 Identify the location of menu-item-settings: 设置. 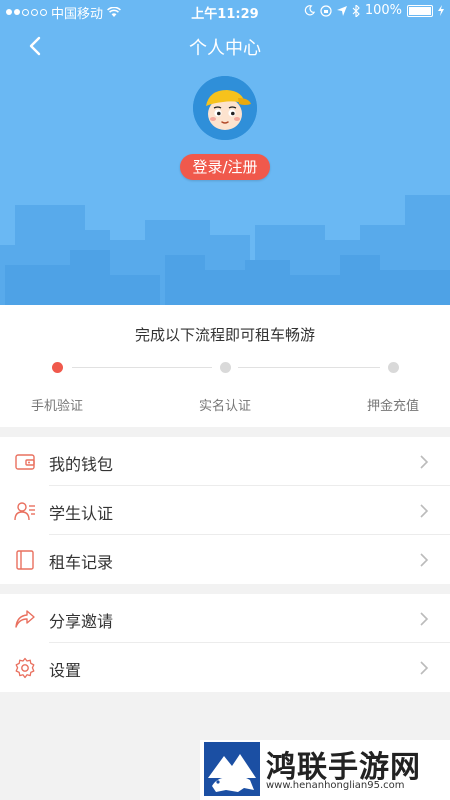
(225, 667).